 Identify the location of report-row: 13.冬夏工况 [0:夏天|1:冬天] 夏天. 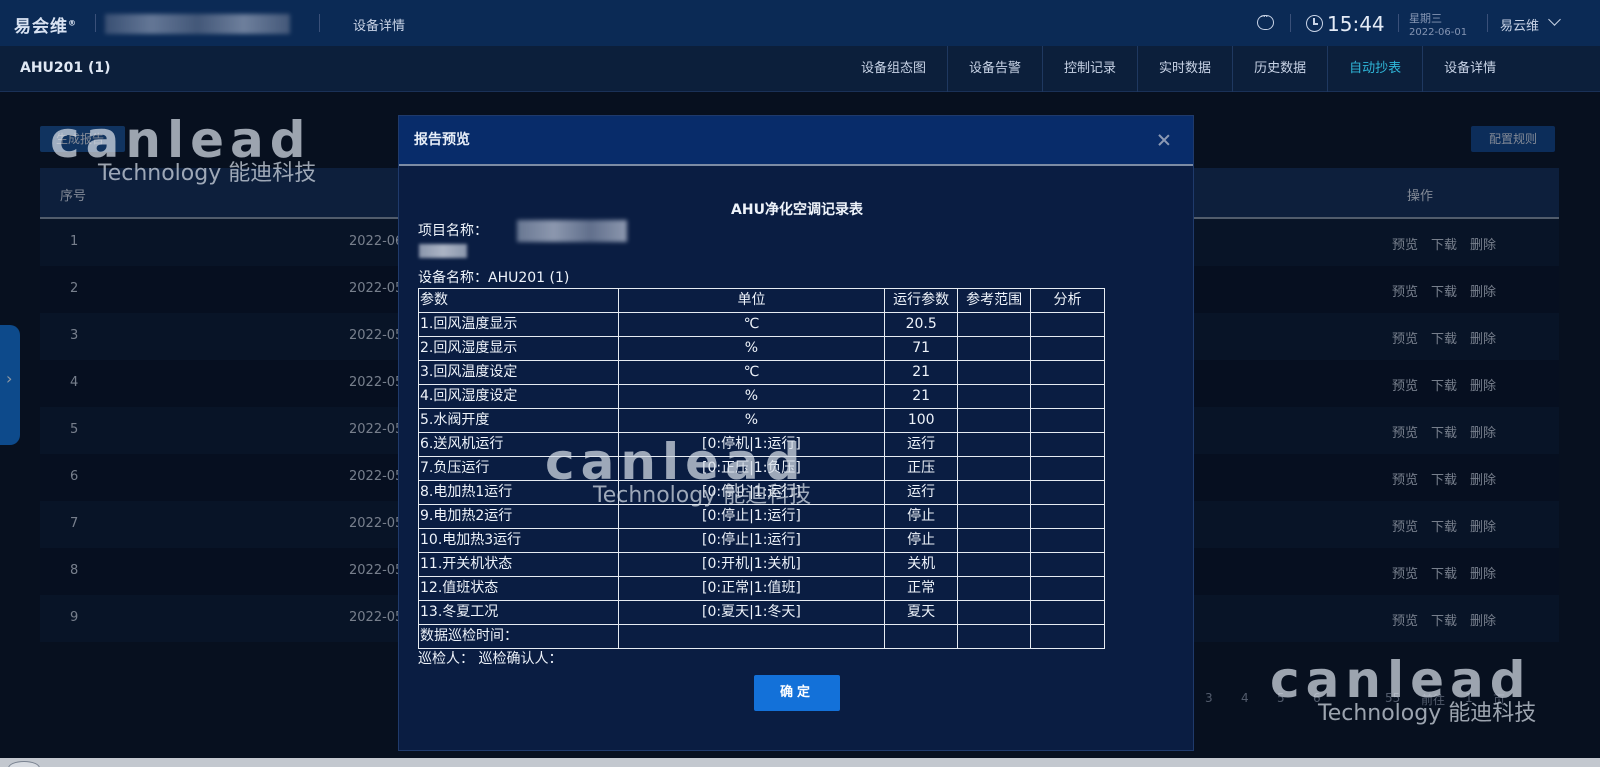
(761, 612).